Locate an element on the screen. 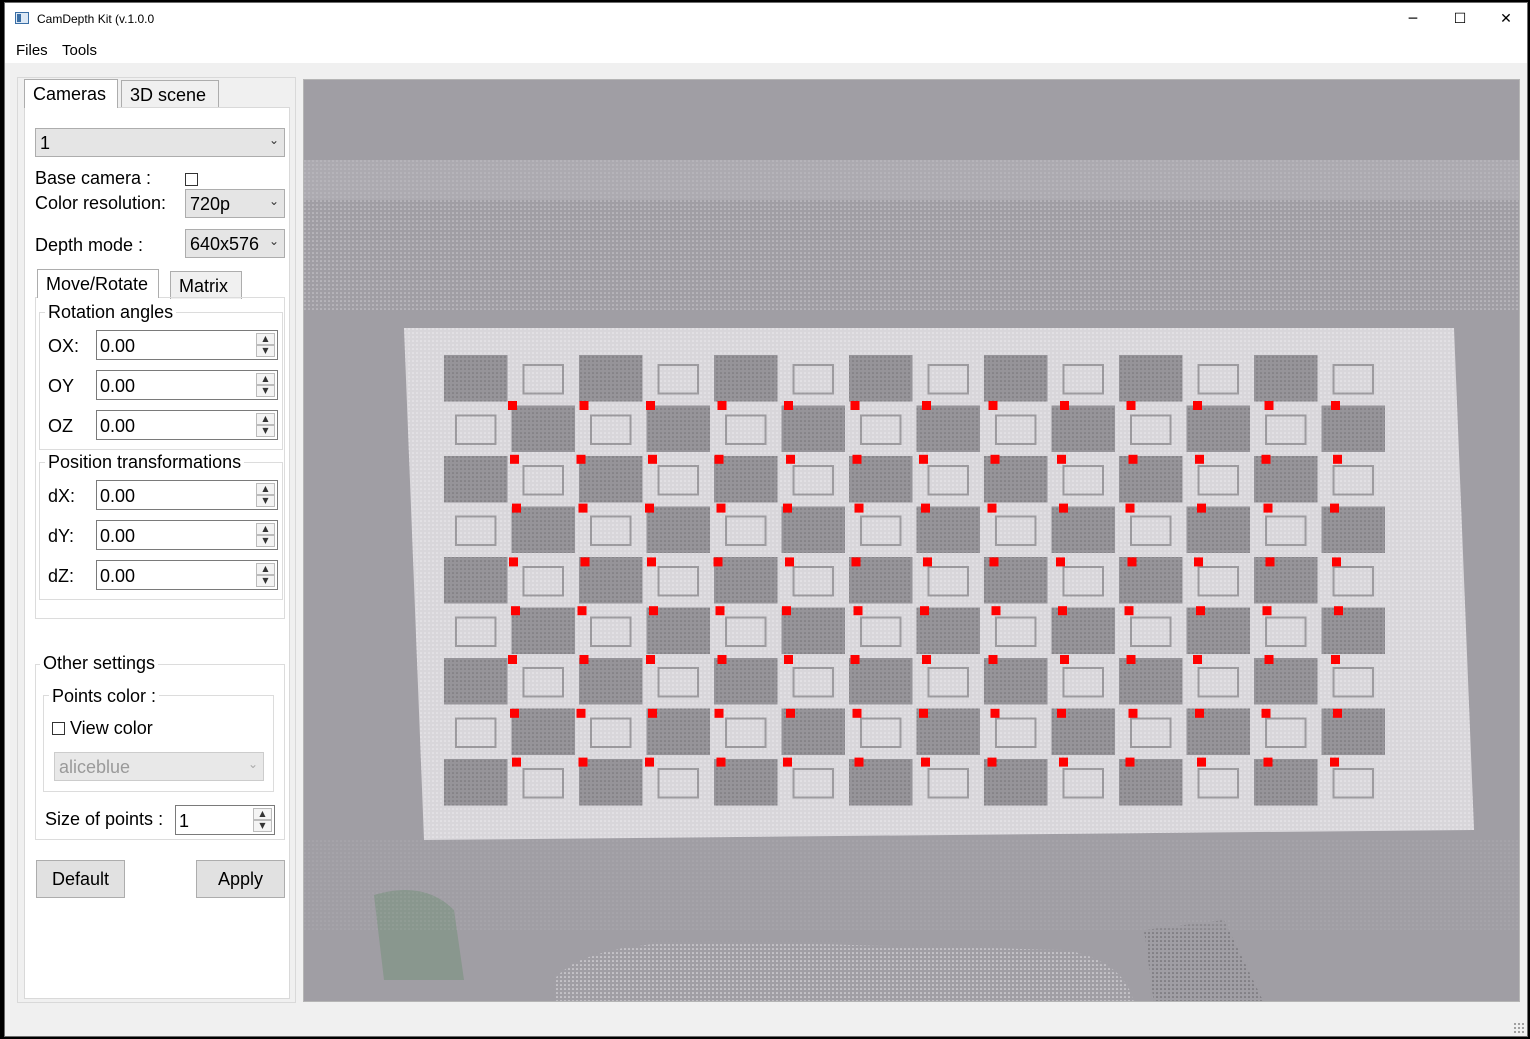  tab-cameras: Cameras is located at coordinates (71, 93).